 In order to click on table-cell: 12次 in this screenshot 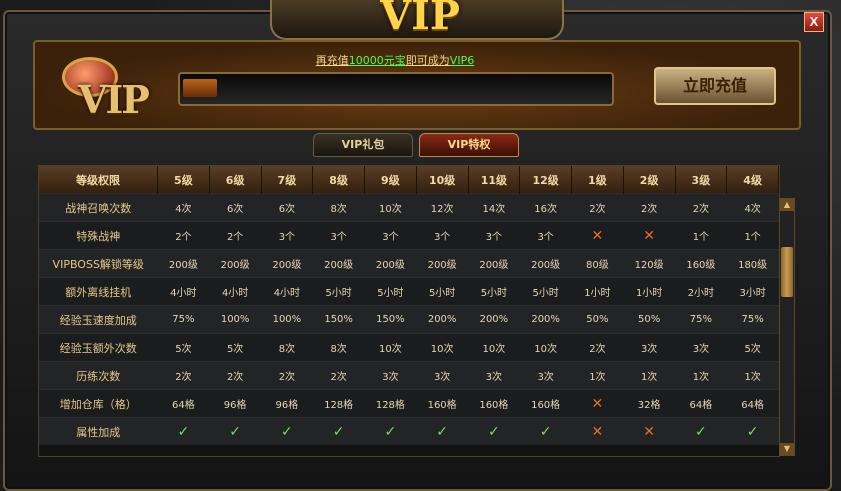, I will do `click(442, 207)`.